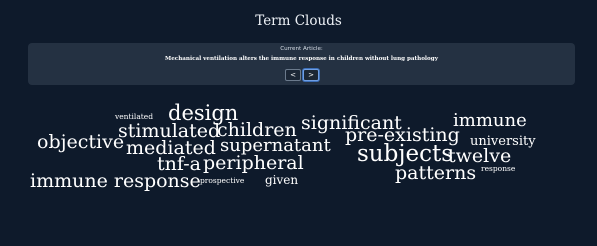  Describe the element at coordinates (490, 121) in the screenshot. I see `term-word: immune` at that location.